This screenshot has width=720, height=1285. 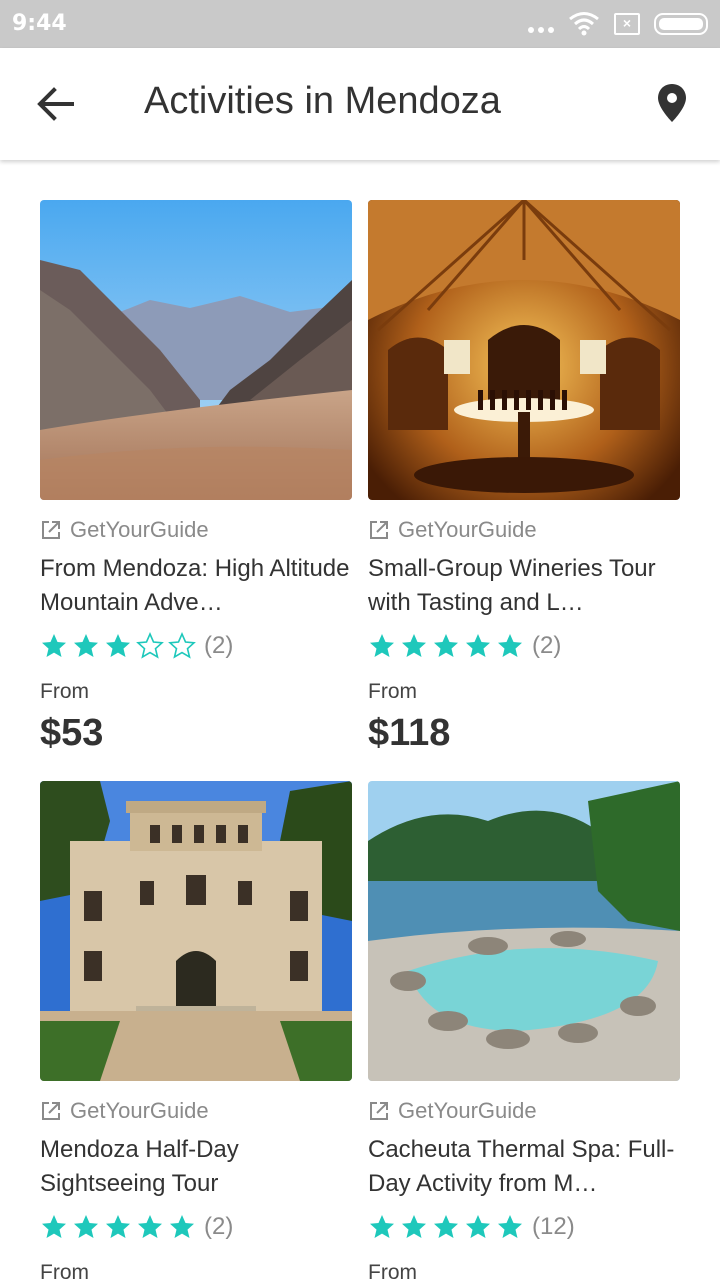 I want to click on price: $118, so click(x=409, y=733).